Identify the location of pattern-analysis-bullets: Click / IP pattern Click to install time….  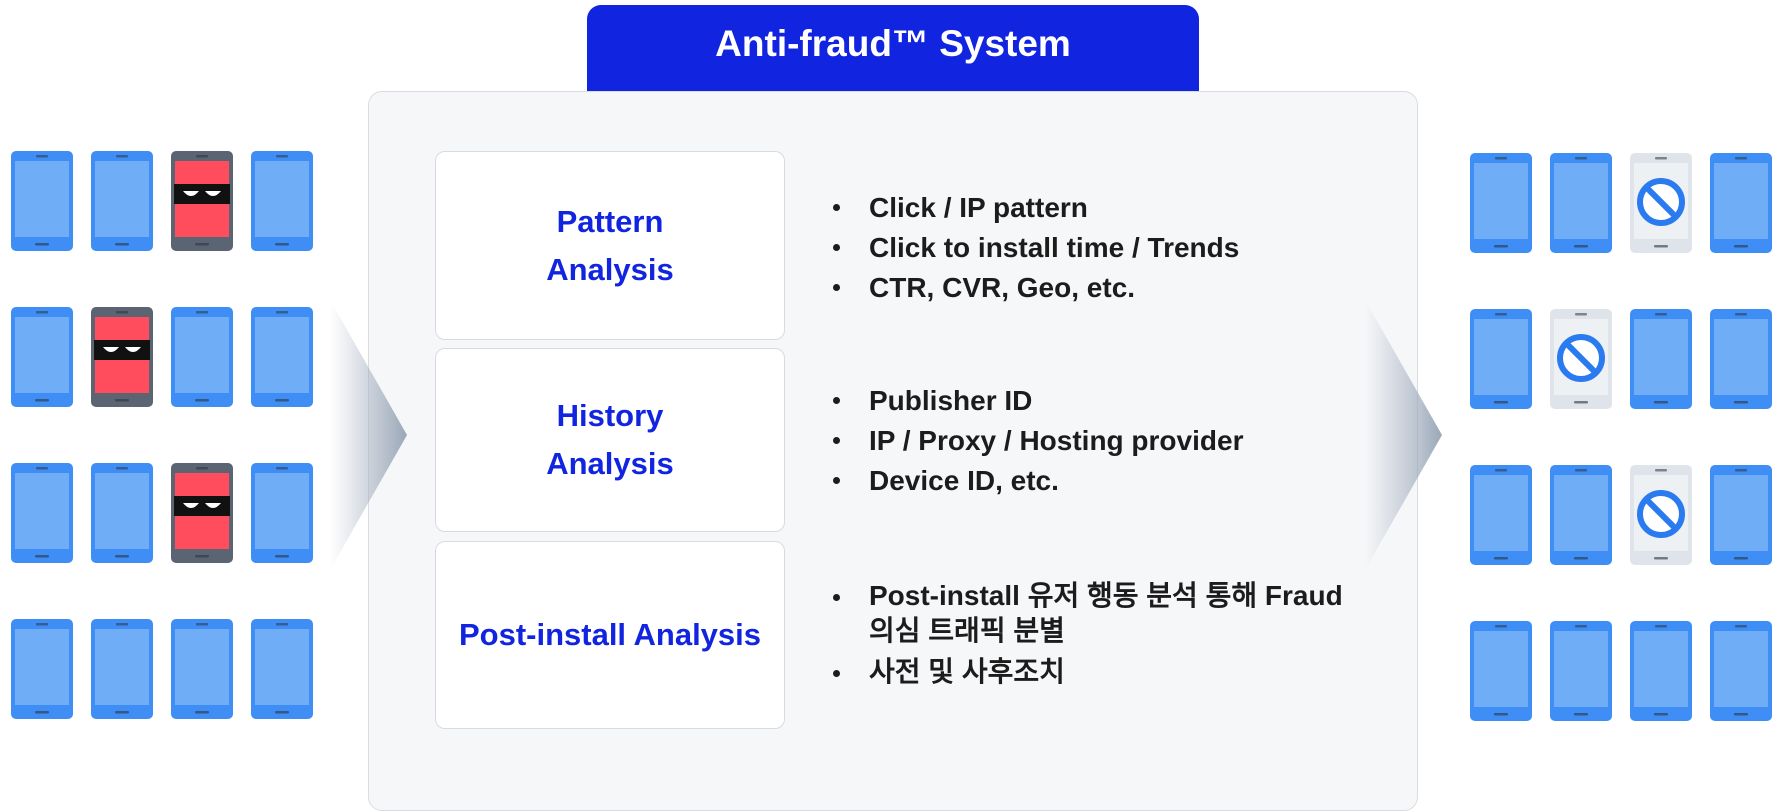
(1034, 248).